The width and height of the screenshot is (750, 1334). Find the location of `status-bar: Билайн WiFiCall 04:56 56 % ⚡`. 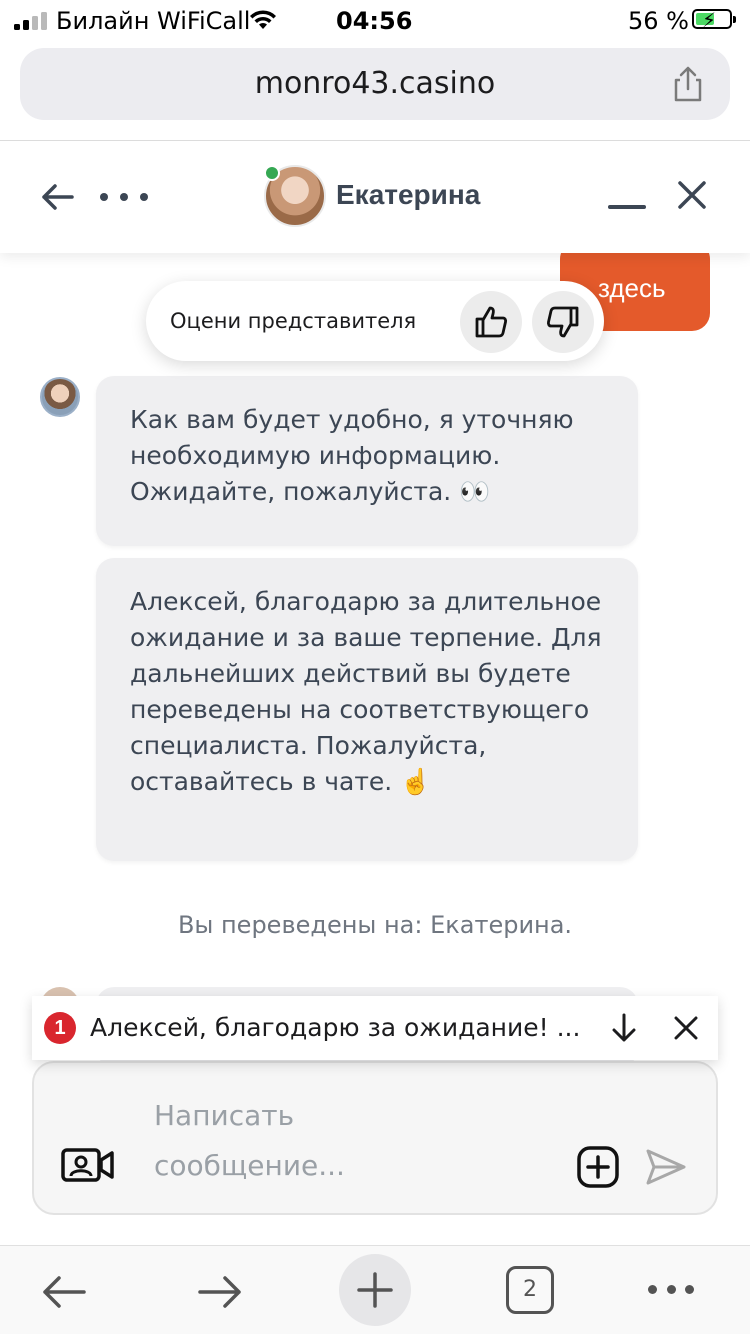

status-bar: Билайн WiFiCall 04:56 56 % ⚡ is located at coordinates (375, 20).